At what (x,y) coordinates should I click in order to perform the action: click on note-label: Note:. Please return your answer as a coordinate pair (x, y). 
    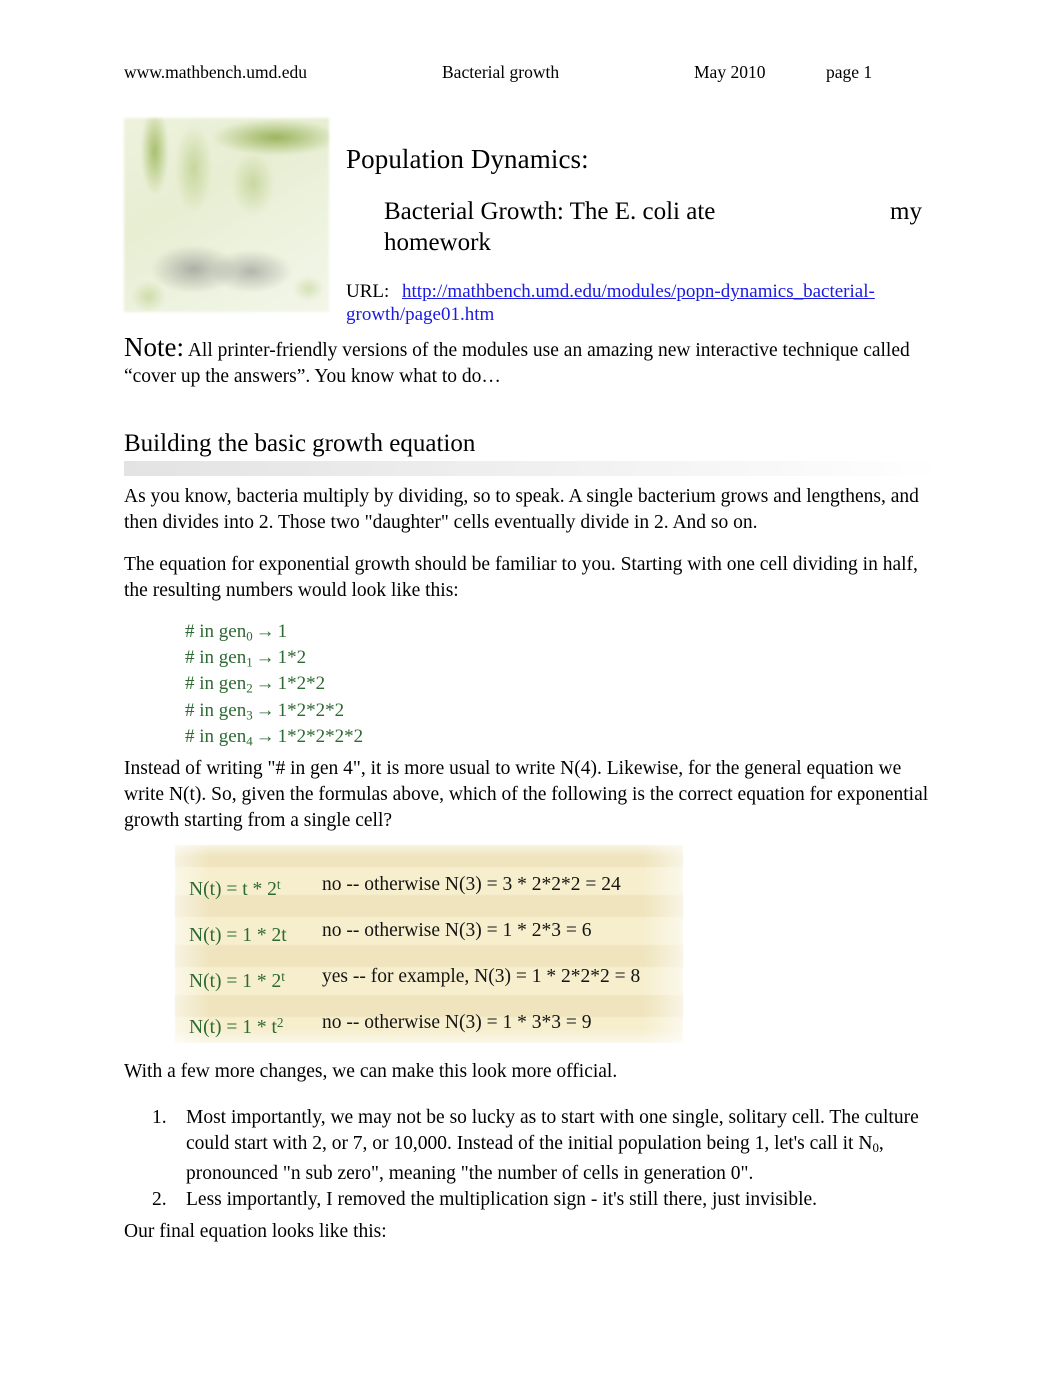
    Looking at the image, I should click on (154, 347).